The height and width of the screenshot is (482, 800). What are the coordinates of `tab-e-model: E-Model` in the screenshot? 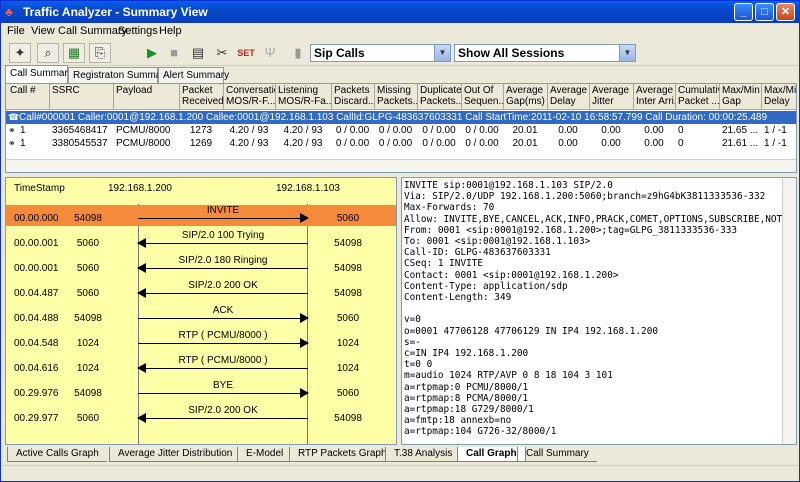 It's located at (264, 454).